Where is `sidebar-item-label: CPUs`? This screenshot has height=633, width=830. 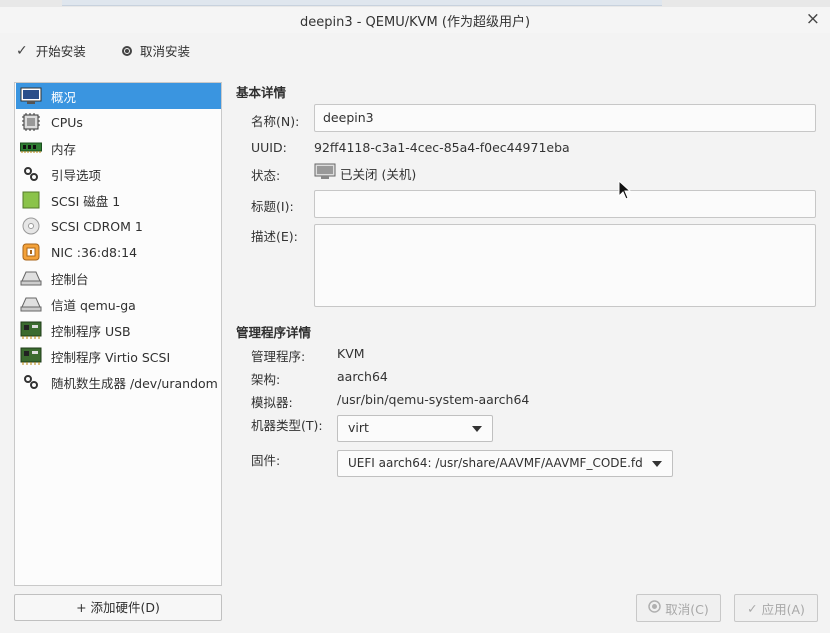
sidebar-item-label: CPUs is located at coordinates (67, 122).